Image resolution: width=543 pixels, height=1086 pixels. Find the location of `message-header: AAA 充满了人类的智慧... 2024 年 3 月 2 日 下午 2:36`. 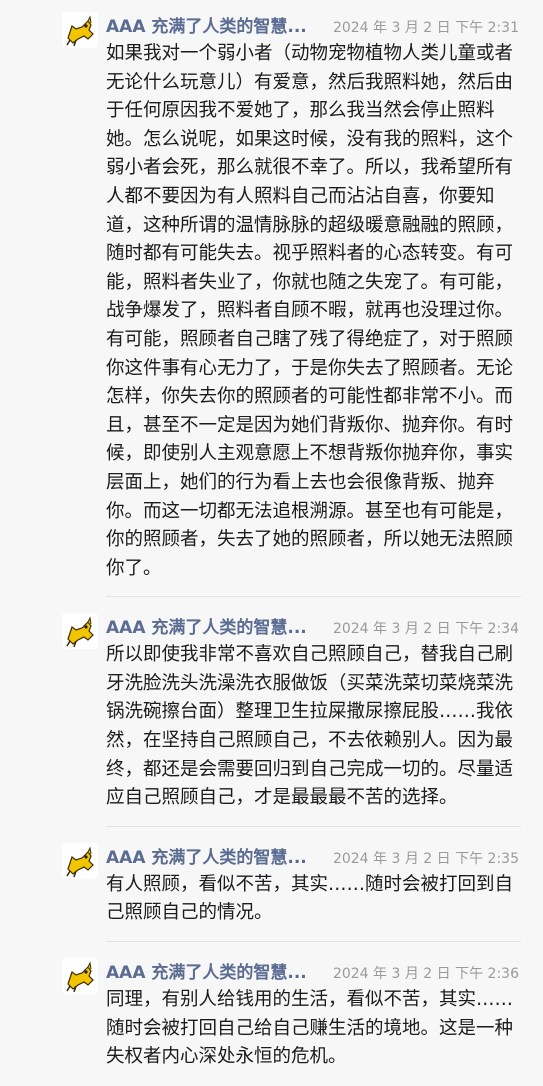

message-header: AAA 充满了人类的智慧... 2024 年 3 月 2 日 下午 2:36 is located at coordinates (312, 971).